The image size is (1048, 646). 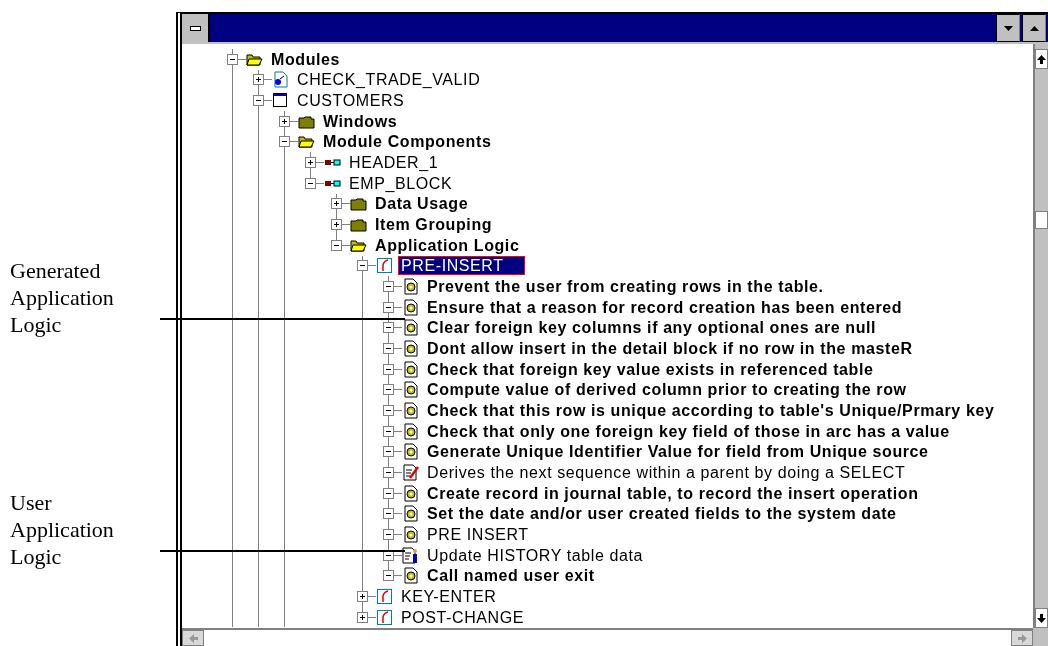 What do you see at coordinates (407, 142) in the screenshot?
I see `tree-item: Module Components` at bounding box center [407, 142].